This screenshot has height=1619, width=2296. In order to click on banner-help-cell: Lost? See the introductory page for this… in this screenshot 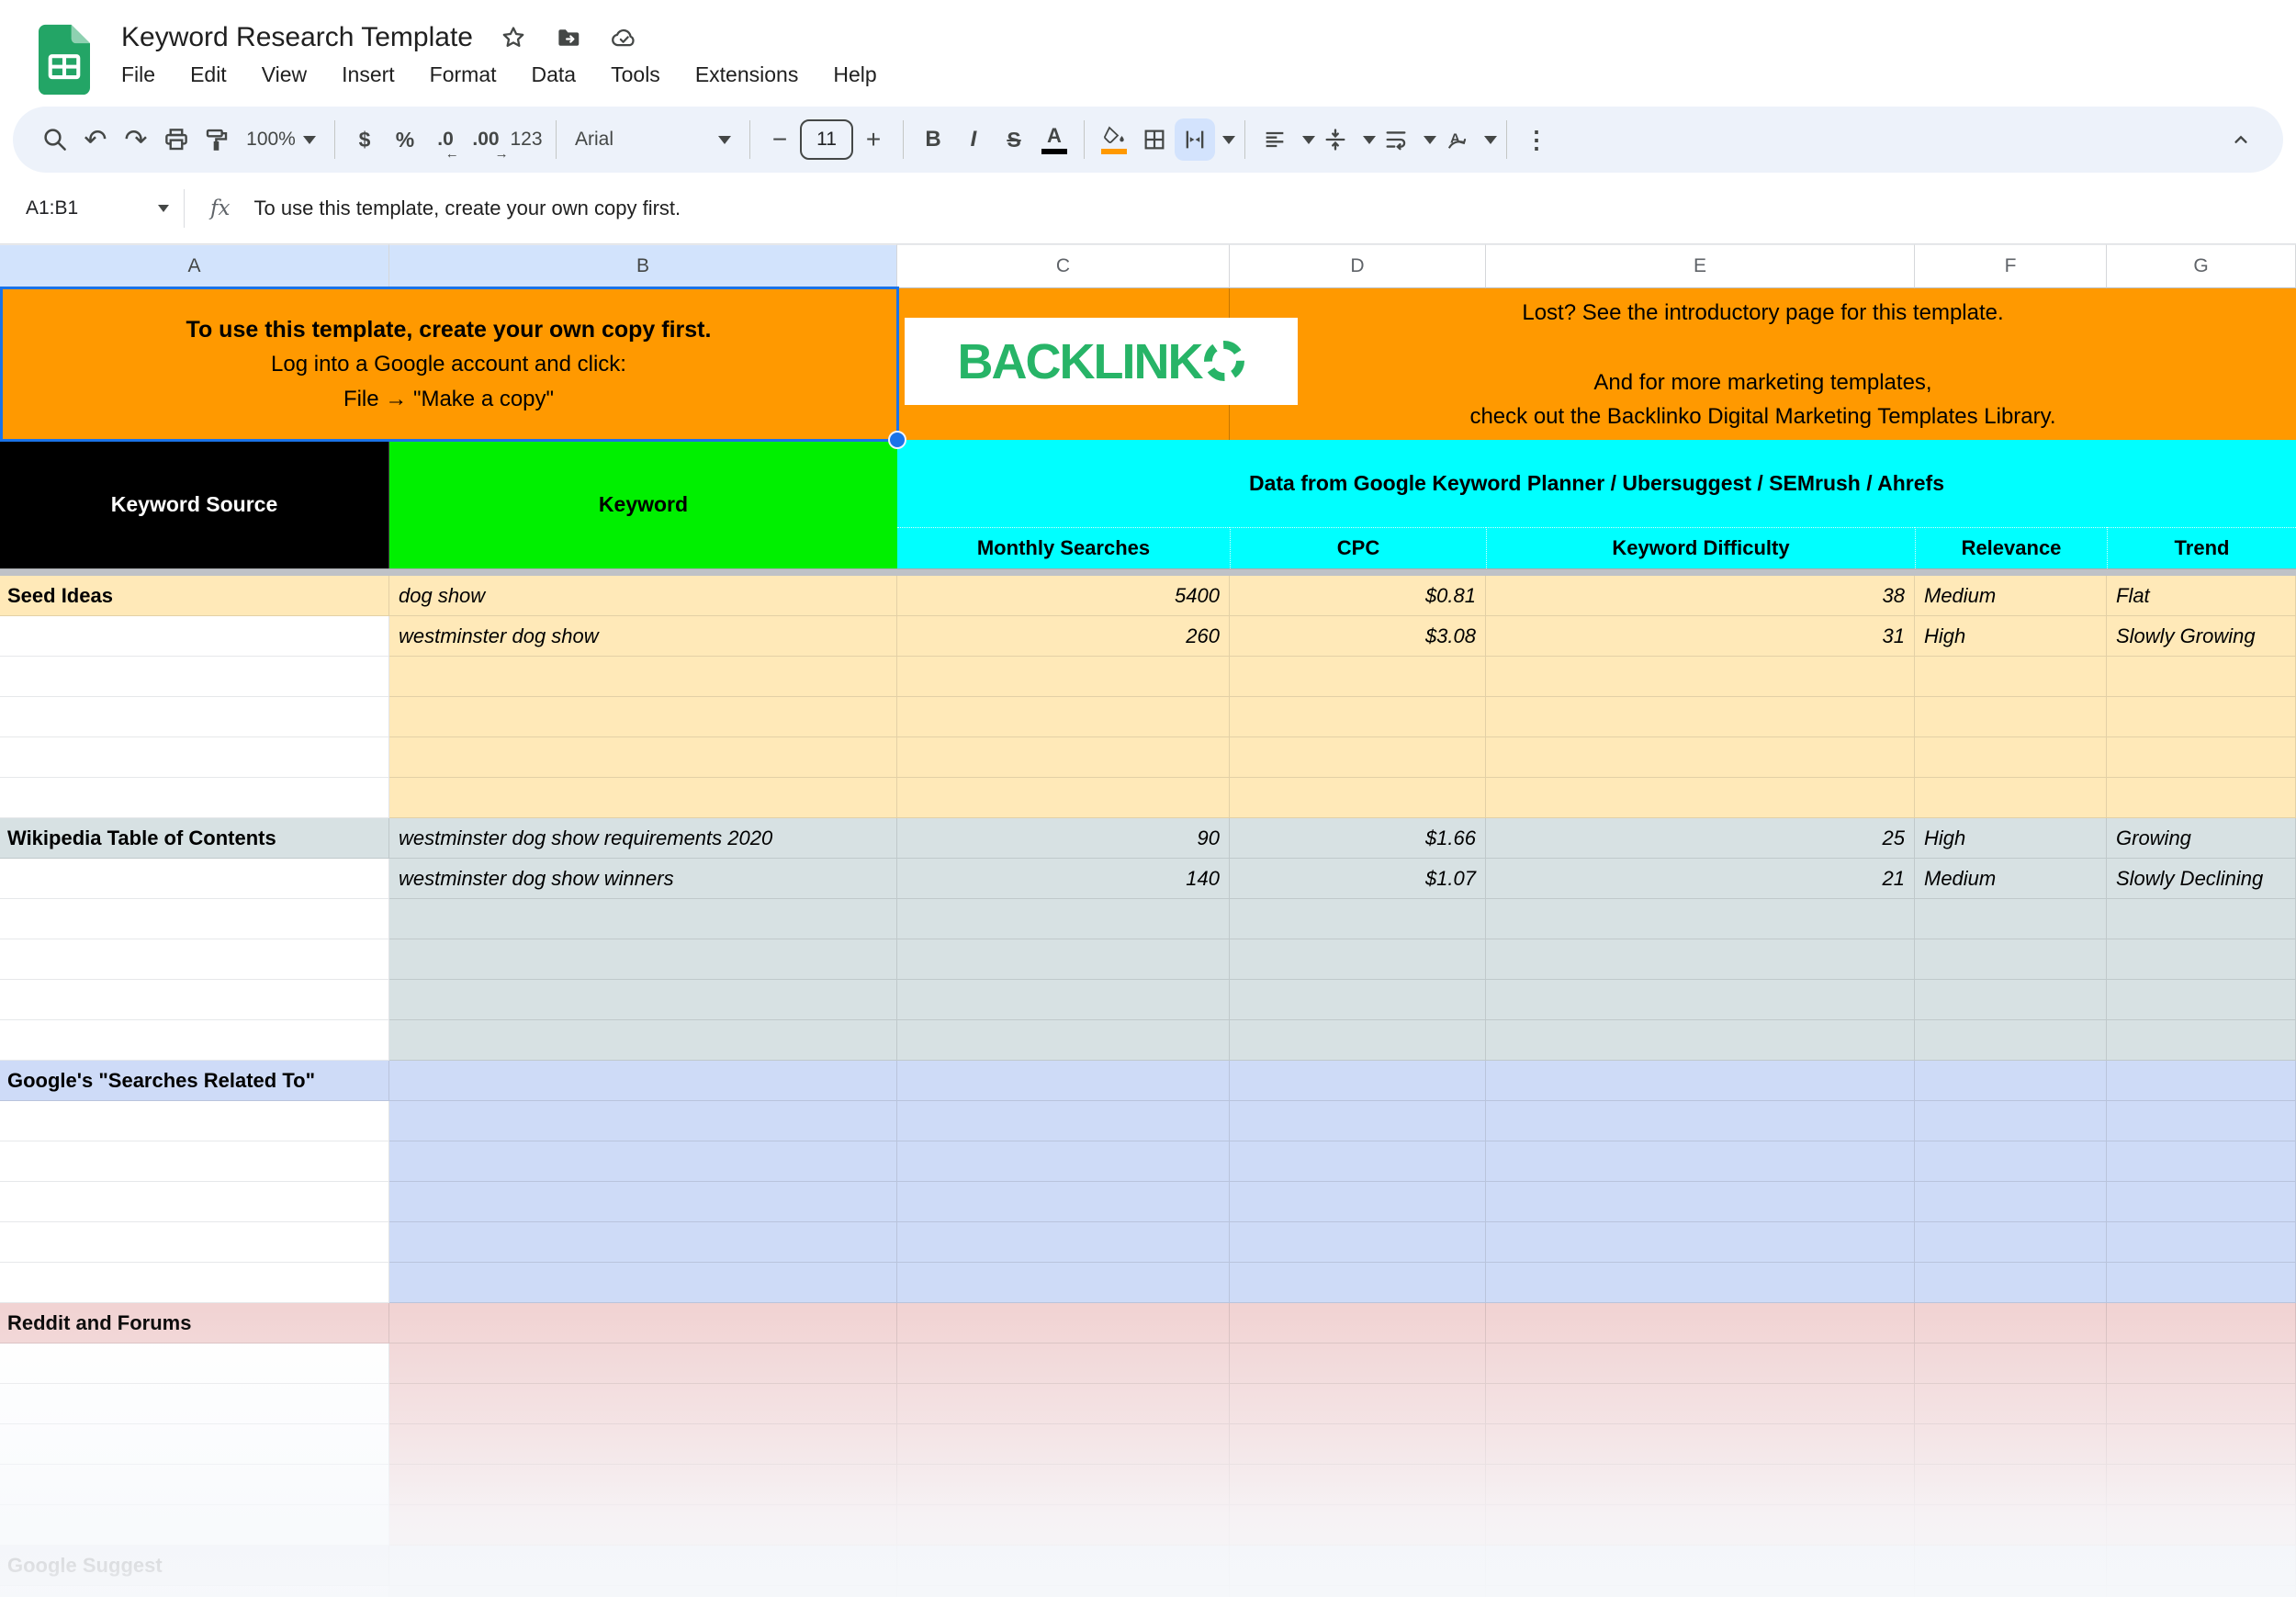, I will do `click(1763, 364)`.